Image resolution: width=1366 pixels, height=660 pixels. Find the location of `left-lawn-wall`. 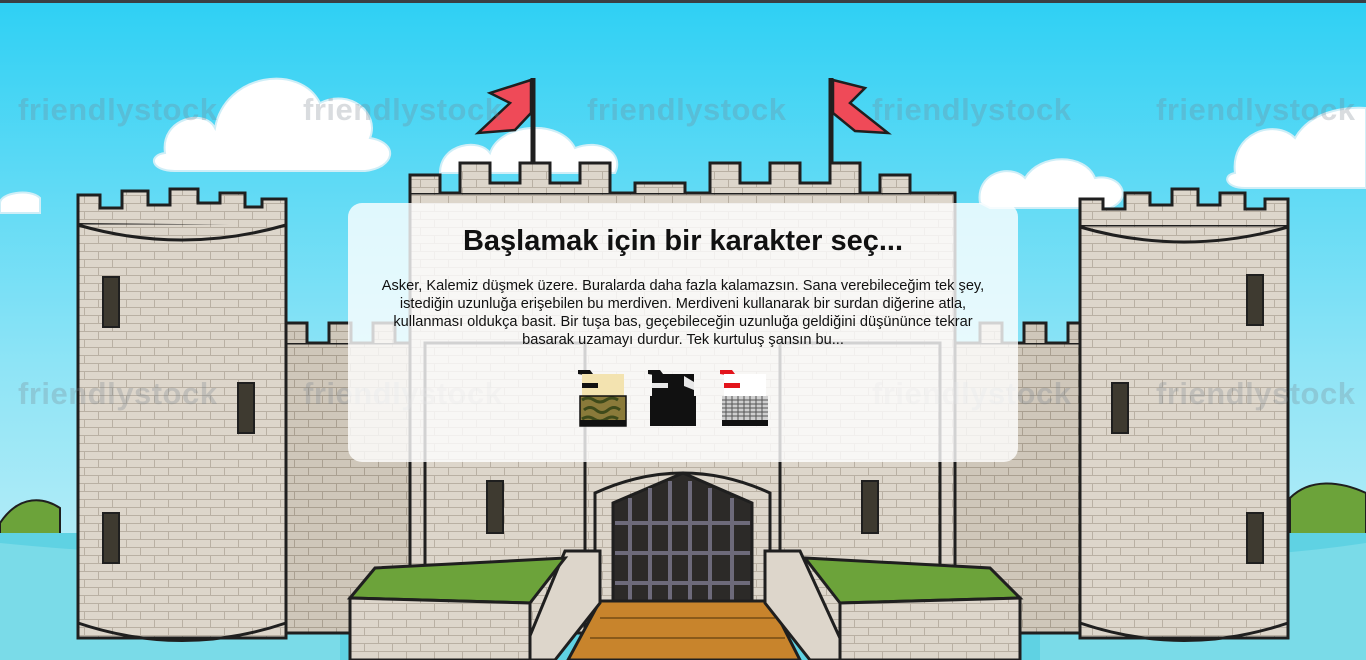

left-lawn-wall is located at coordinates (440, 628).